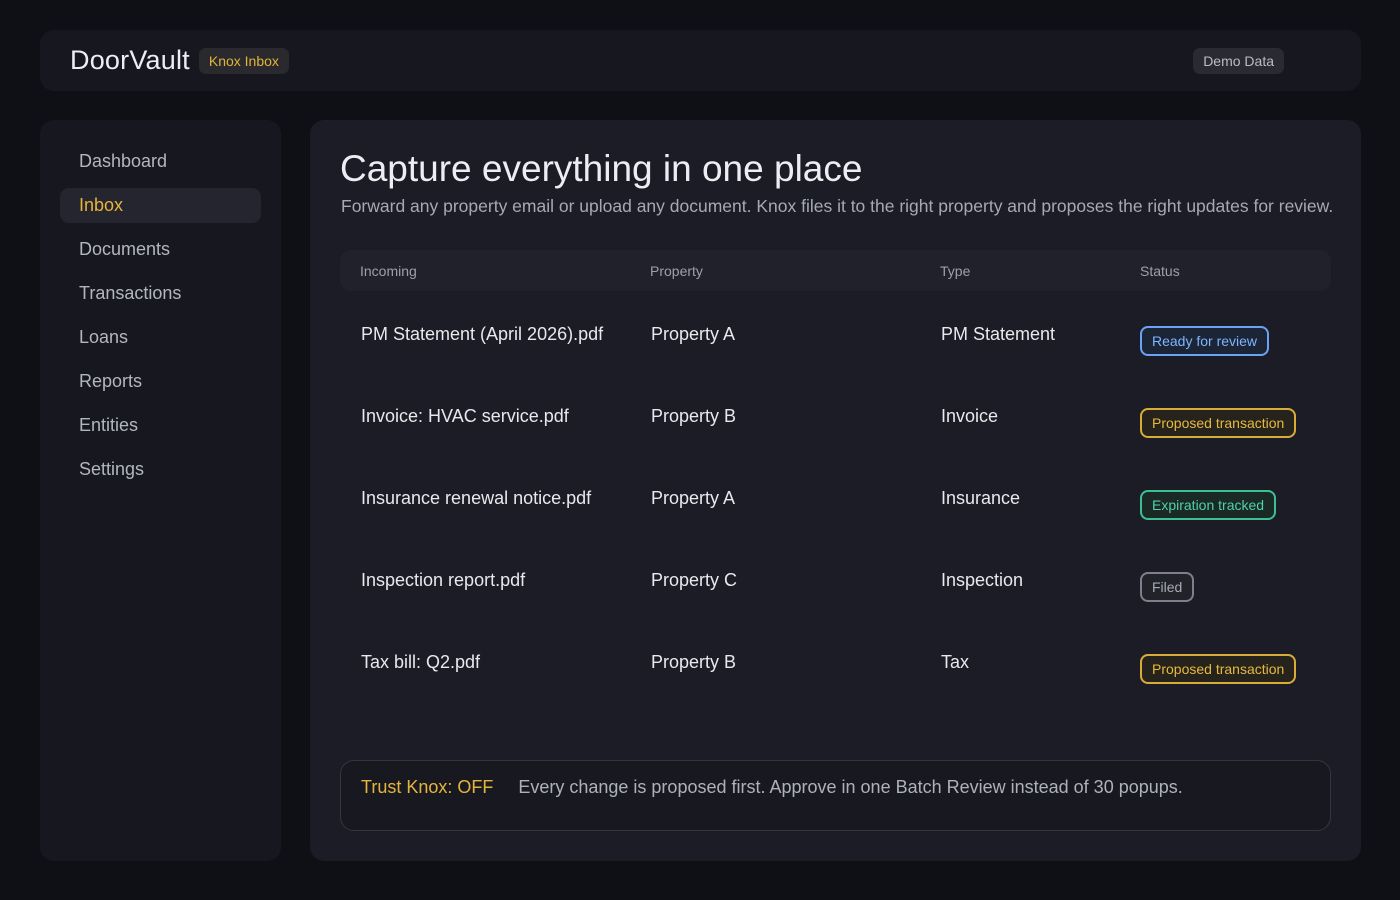 The image size is (1400, 900). Describe the element at coordinates (676, 271) in the screenshot. I see `column-header-property: Property` at that location.